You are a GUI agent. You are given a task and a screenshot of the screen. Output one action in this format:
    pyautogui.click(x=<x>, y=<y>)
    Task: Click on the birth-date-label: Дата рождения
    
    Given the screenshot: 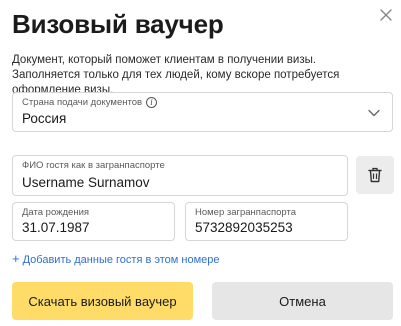 What is the action you would take?
    pyautogui.click(x=56, y=212)
    